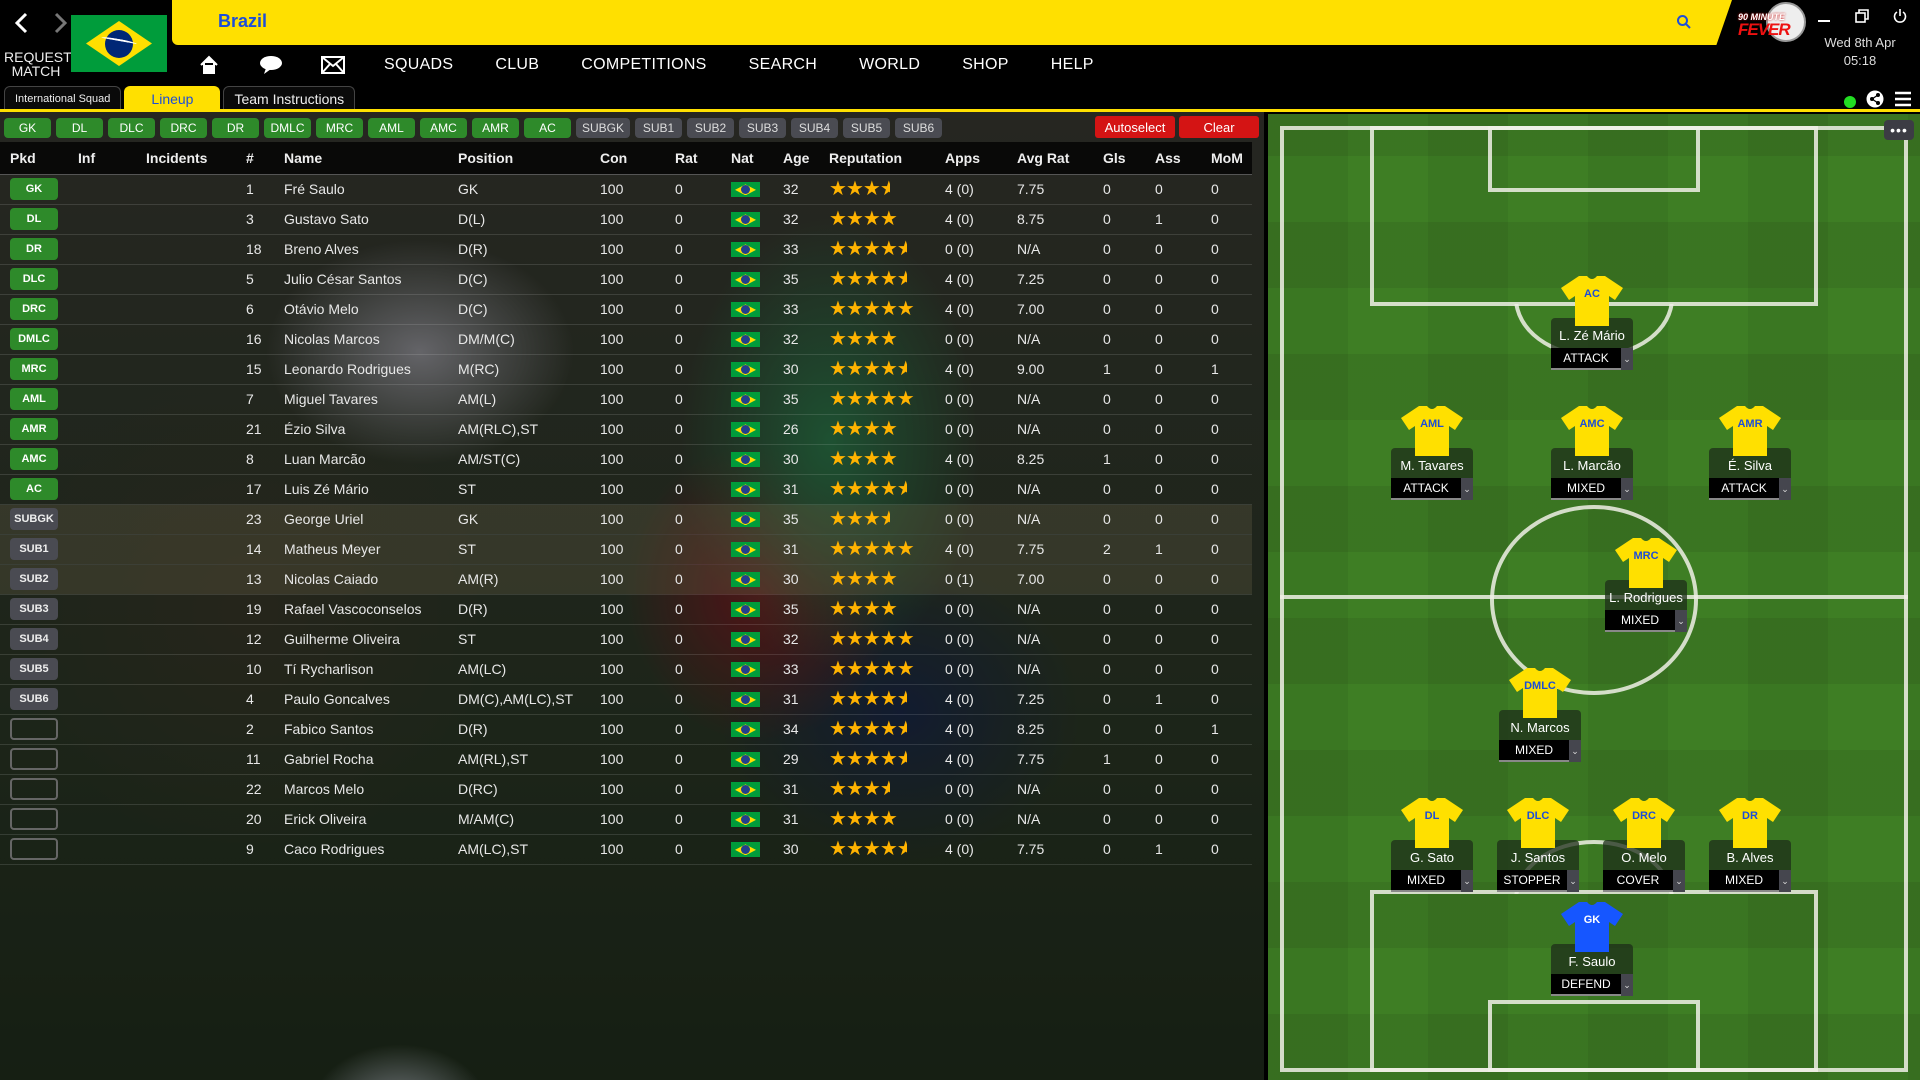 Image resolution: width=1920 pixels, height=1080 pixels. Describe the element at coordinates (361, 309) in the screenshot. I see `player-name: Otávio Melo` at that location.